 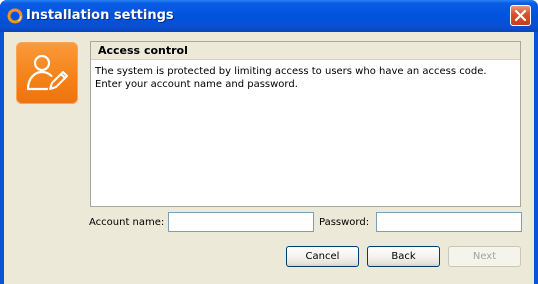 What do you see at coordinates (241, 222) in the screenshot?
I see `account-name-input` at bounding box center [241, 222].